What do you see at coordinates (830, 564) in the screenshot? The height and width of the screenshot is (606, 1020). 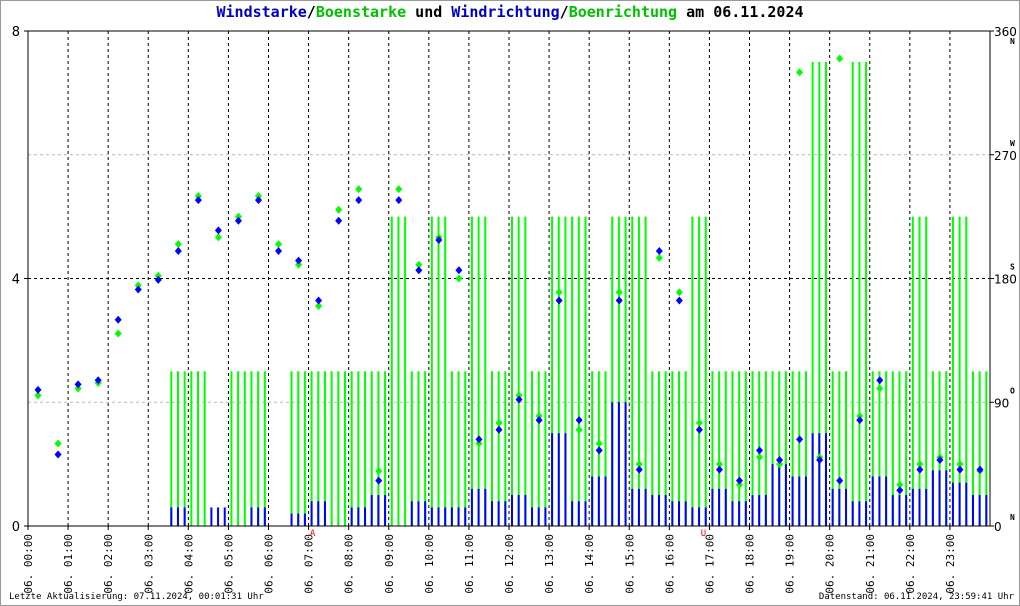 I see `x-tick-label: 06. 20:00` at bounding box center [830, 564].